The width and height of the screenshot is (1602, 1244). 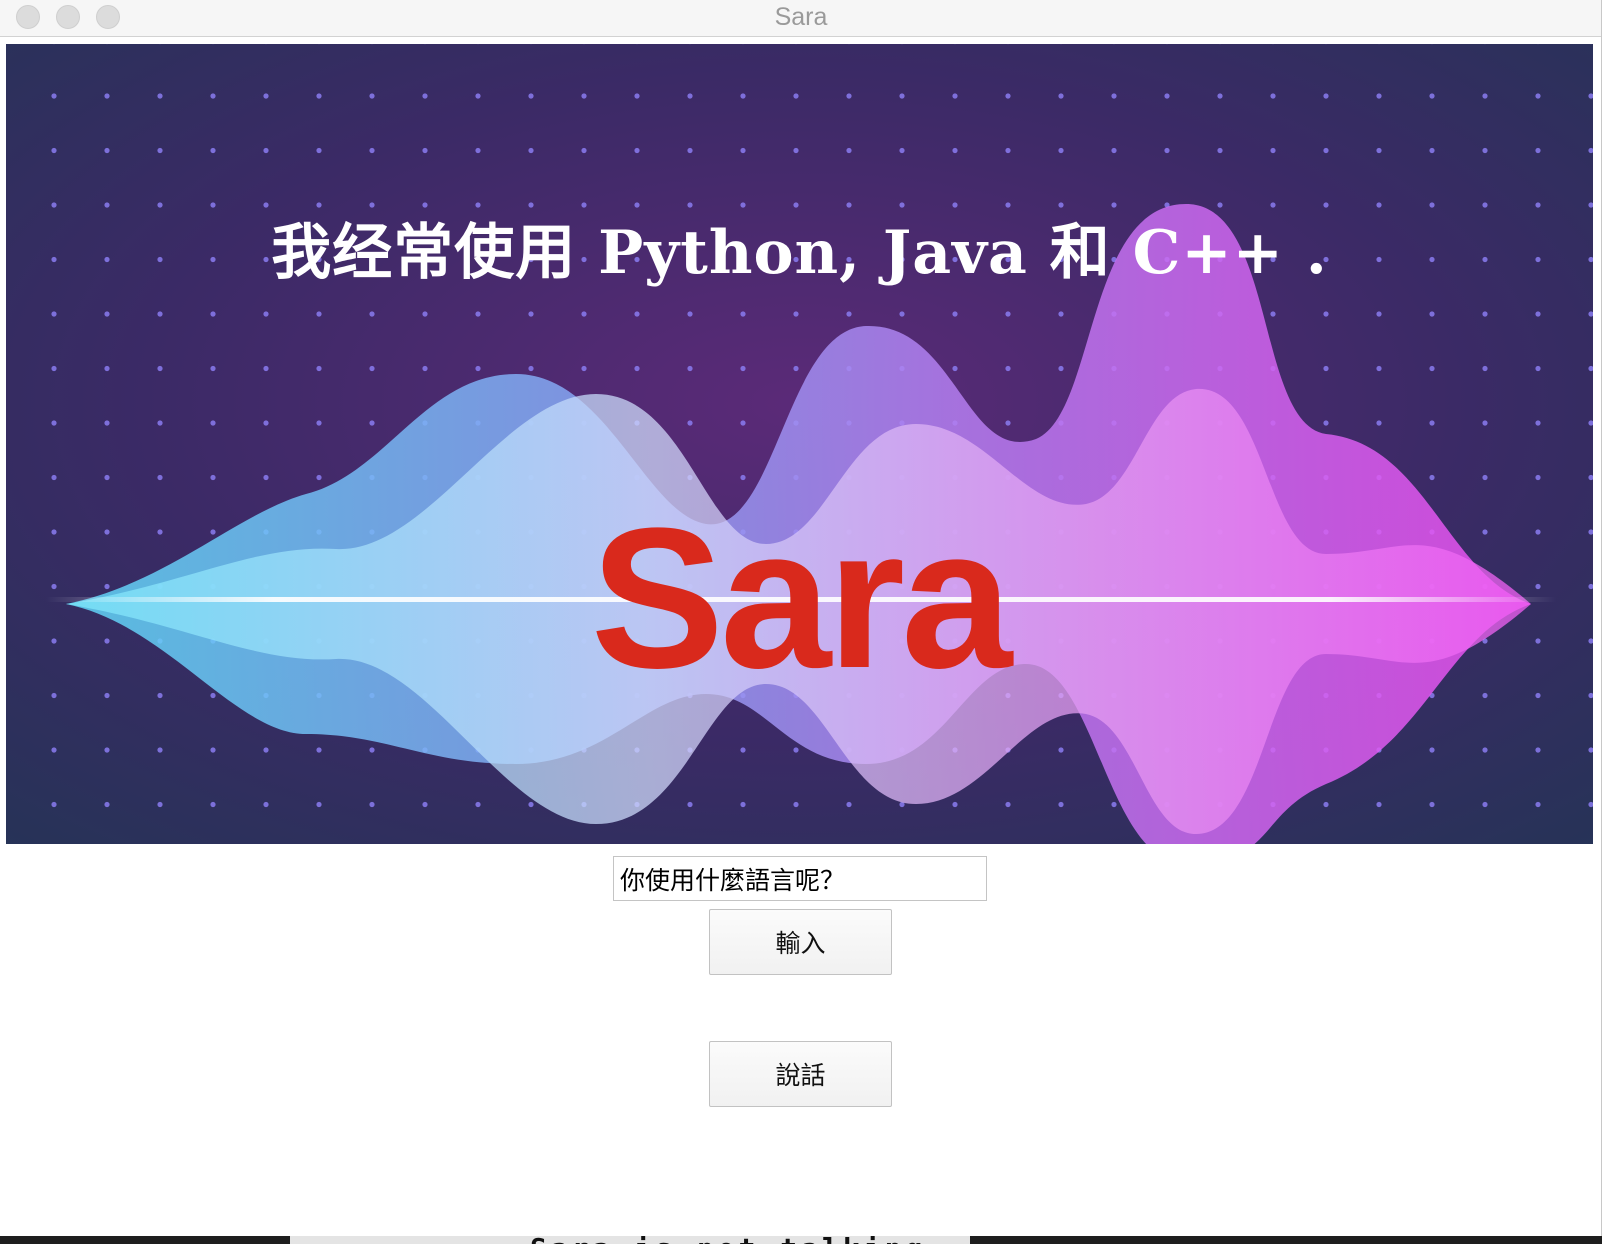 I want to click on sara-logo: Sara, so click(x=801, y=598).